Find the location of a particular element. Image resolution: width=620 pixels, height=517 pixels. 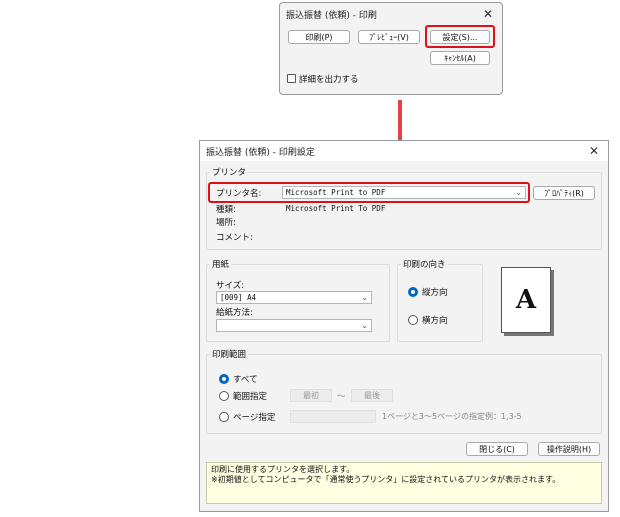

portrait-label: 縦方向 is located at coordinates (435, 293).